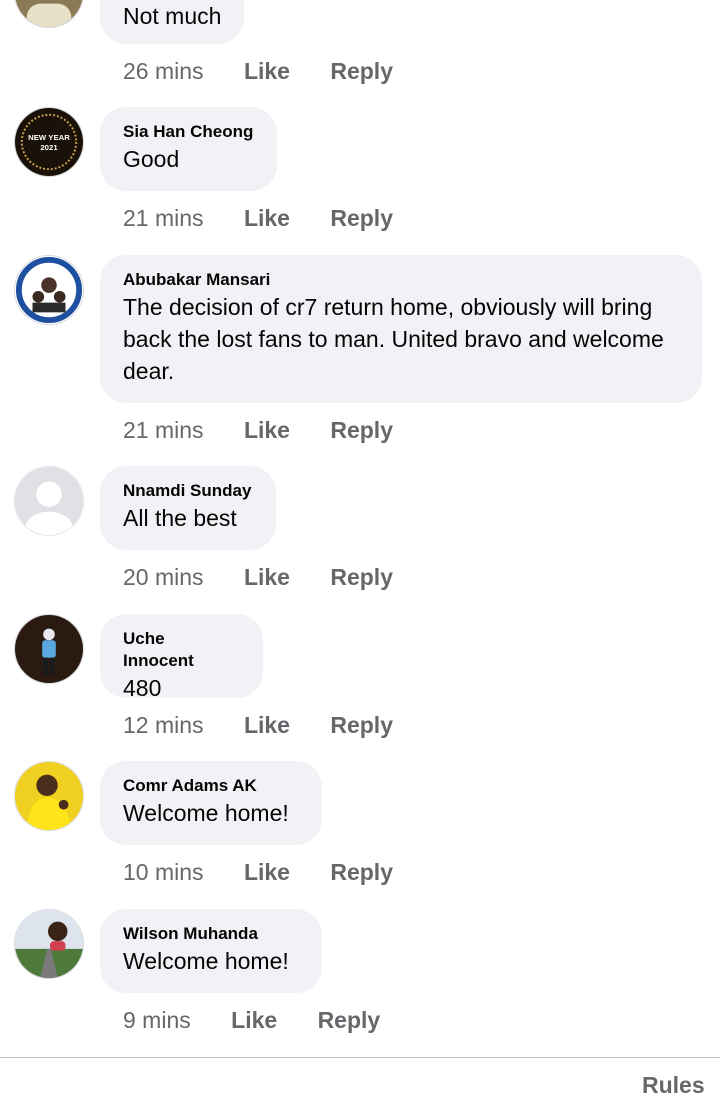 The image size is (720, 1099). I want to click on default-user-icon, so click(49, 501).